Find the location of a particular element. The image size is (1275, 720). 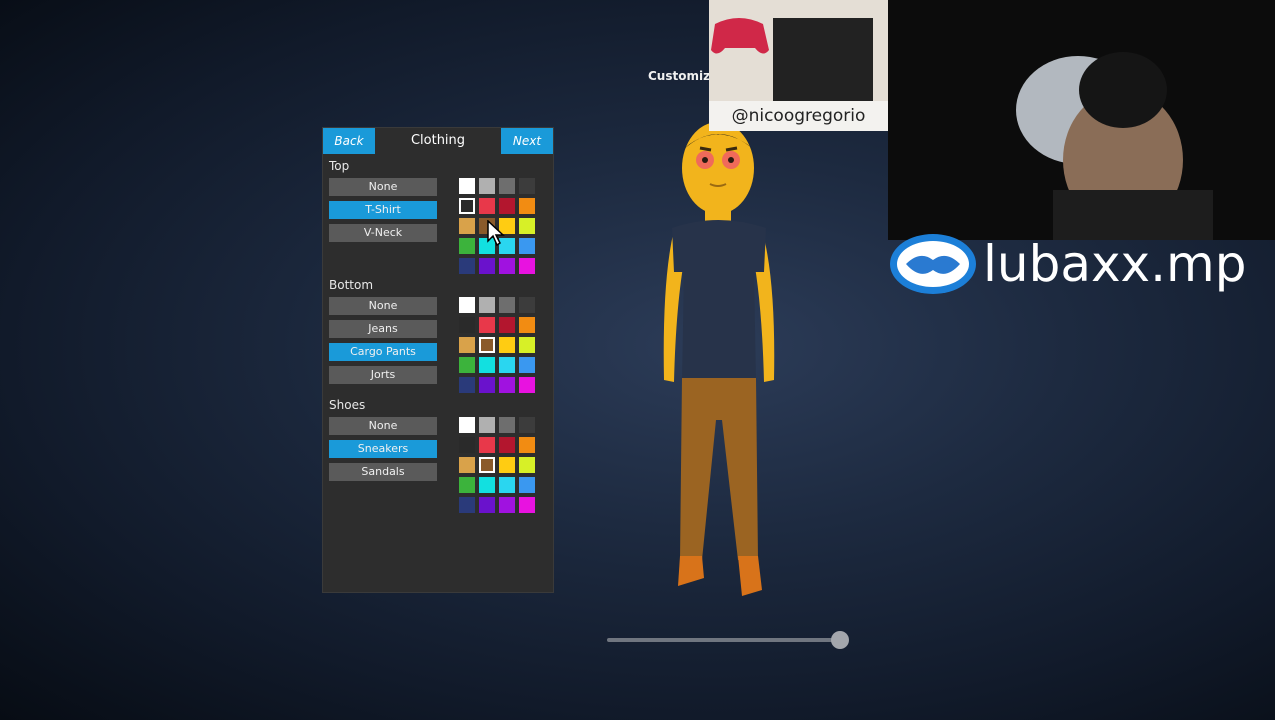

shoes-color-palette is located at coordinates (499, 467).